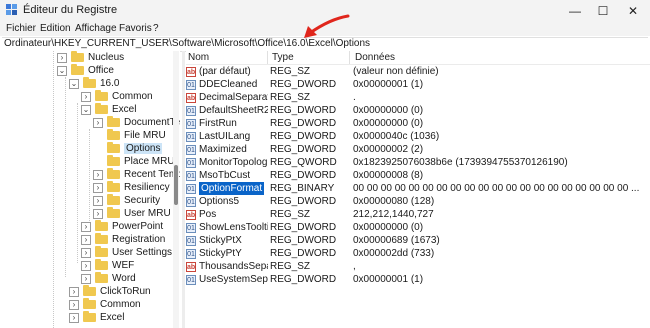 This screenshot has width=650, height=328. What do you see at coordinates (603, 11) in the screenshot?
I see `maximize-button: ☐` at bounding box center [603, 11].